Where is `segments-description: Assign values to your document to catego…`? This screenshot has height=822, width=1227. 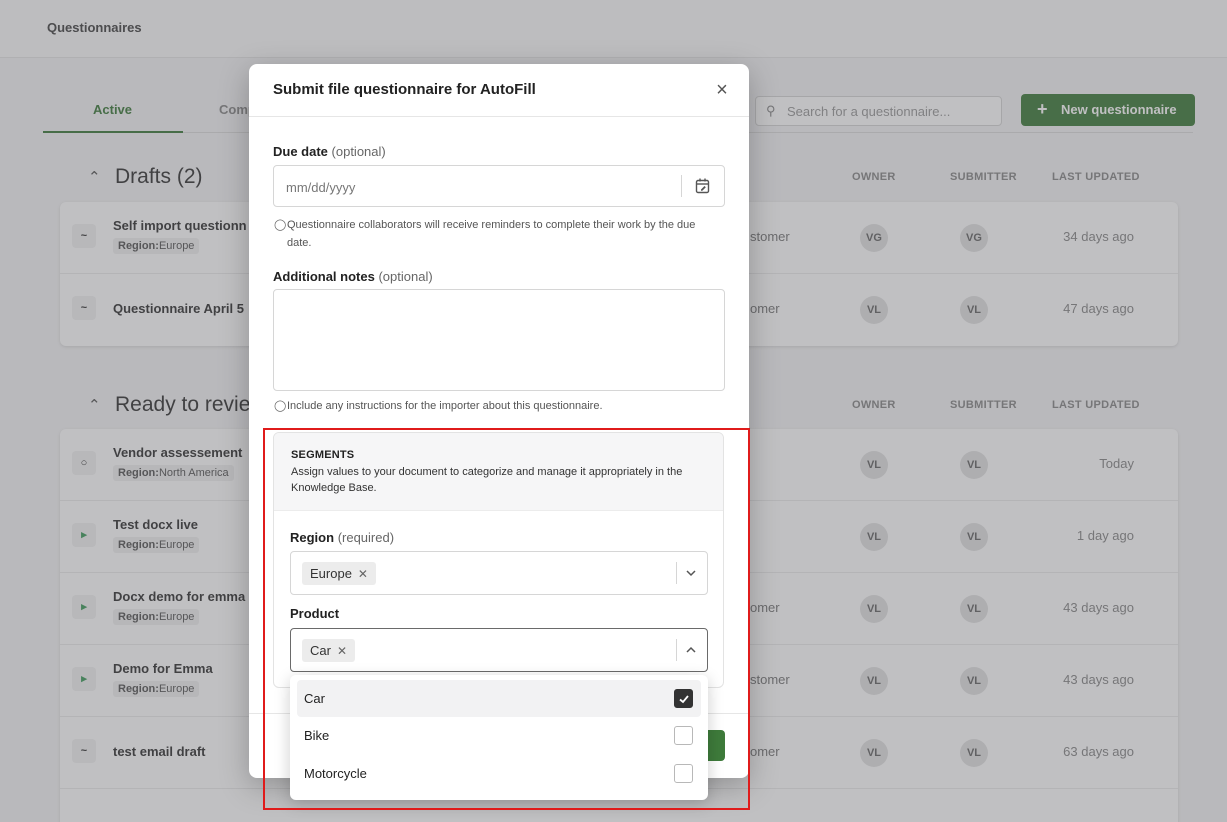 segments-description: Assign values to your document to catego… is located at coordinates (487, 480).